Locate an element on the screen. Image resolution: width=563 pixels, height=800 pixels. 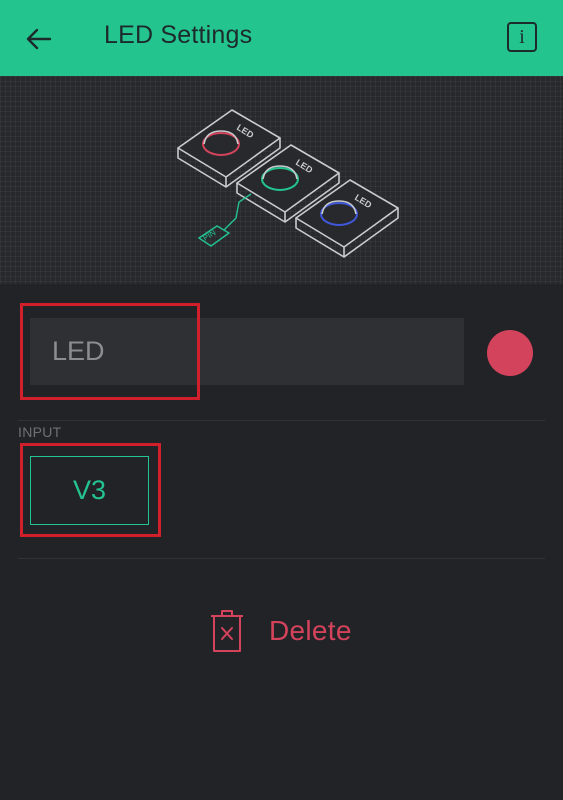
trash-icon is located at coordinates (227, 631).